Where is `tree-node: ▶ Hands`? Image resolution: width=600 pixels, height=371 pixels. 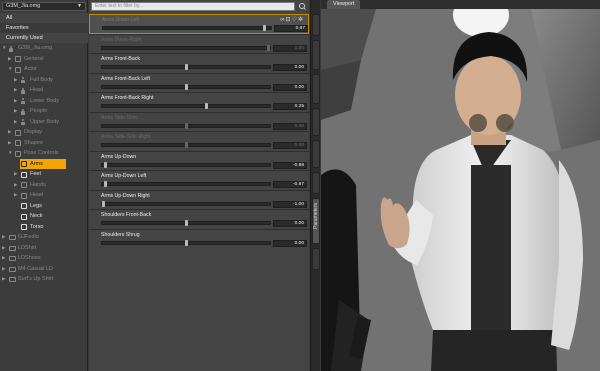
tree-node: ▶ Hands is located at coordinates (44, 185).